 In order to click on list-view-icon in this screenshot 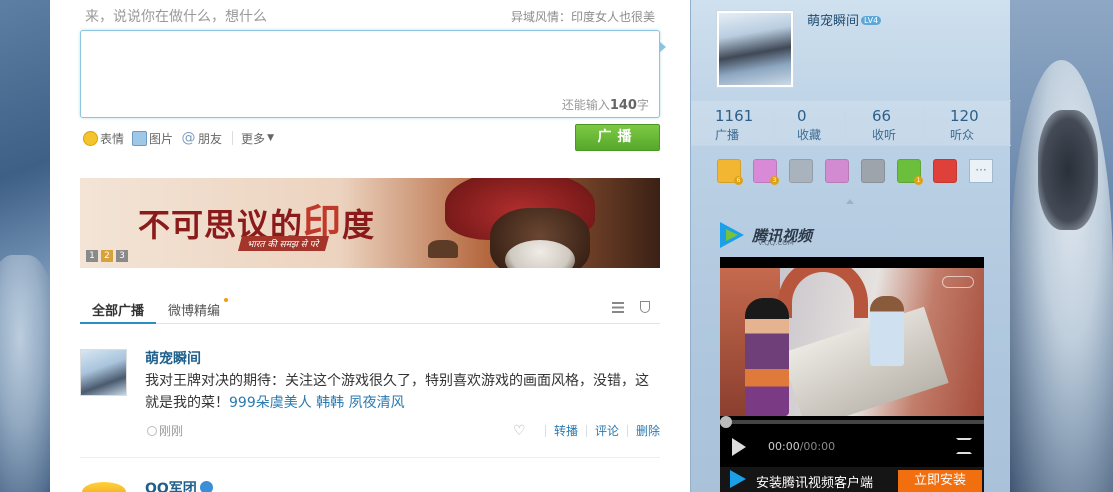, I will do `click(618, 307)`.